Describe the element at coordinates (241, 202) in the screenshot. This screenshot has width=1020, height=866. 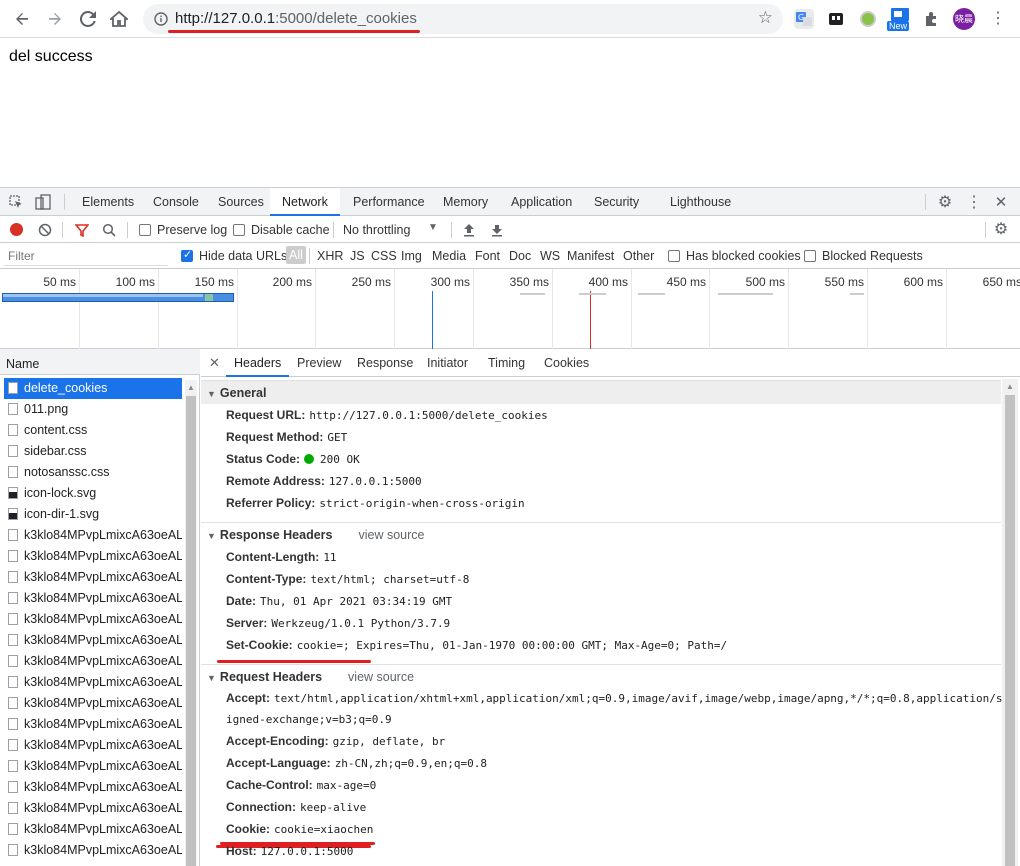
I see `tab-sources: Sources` at that location.